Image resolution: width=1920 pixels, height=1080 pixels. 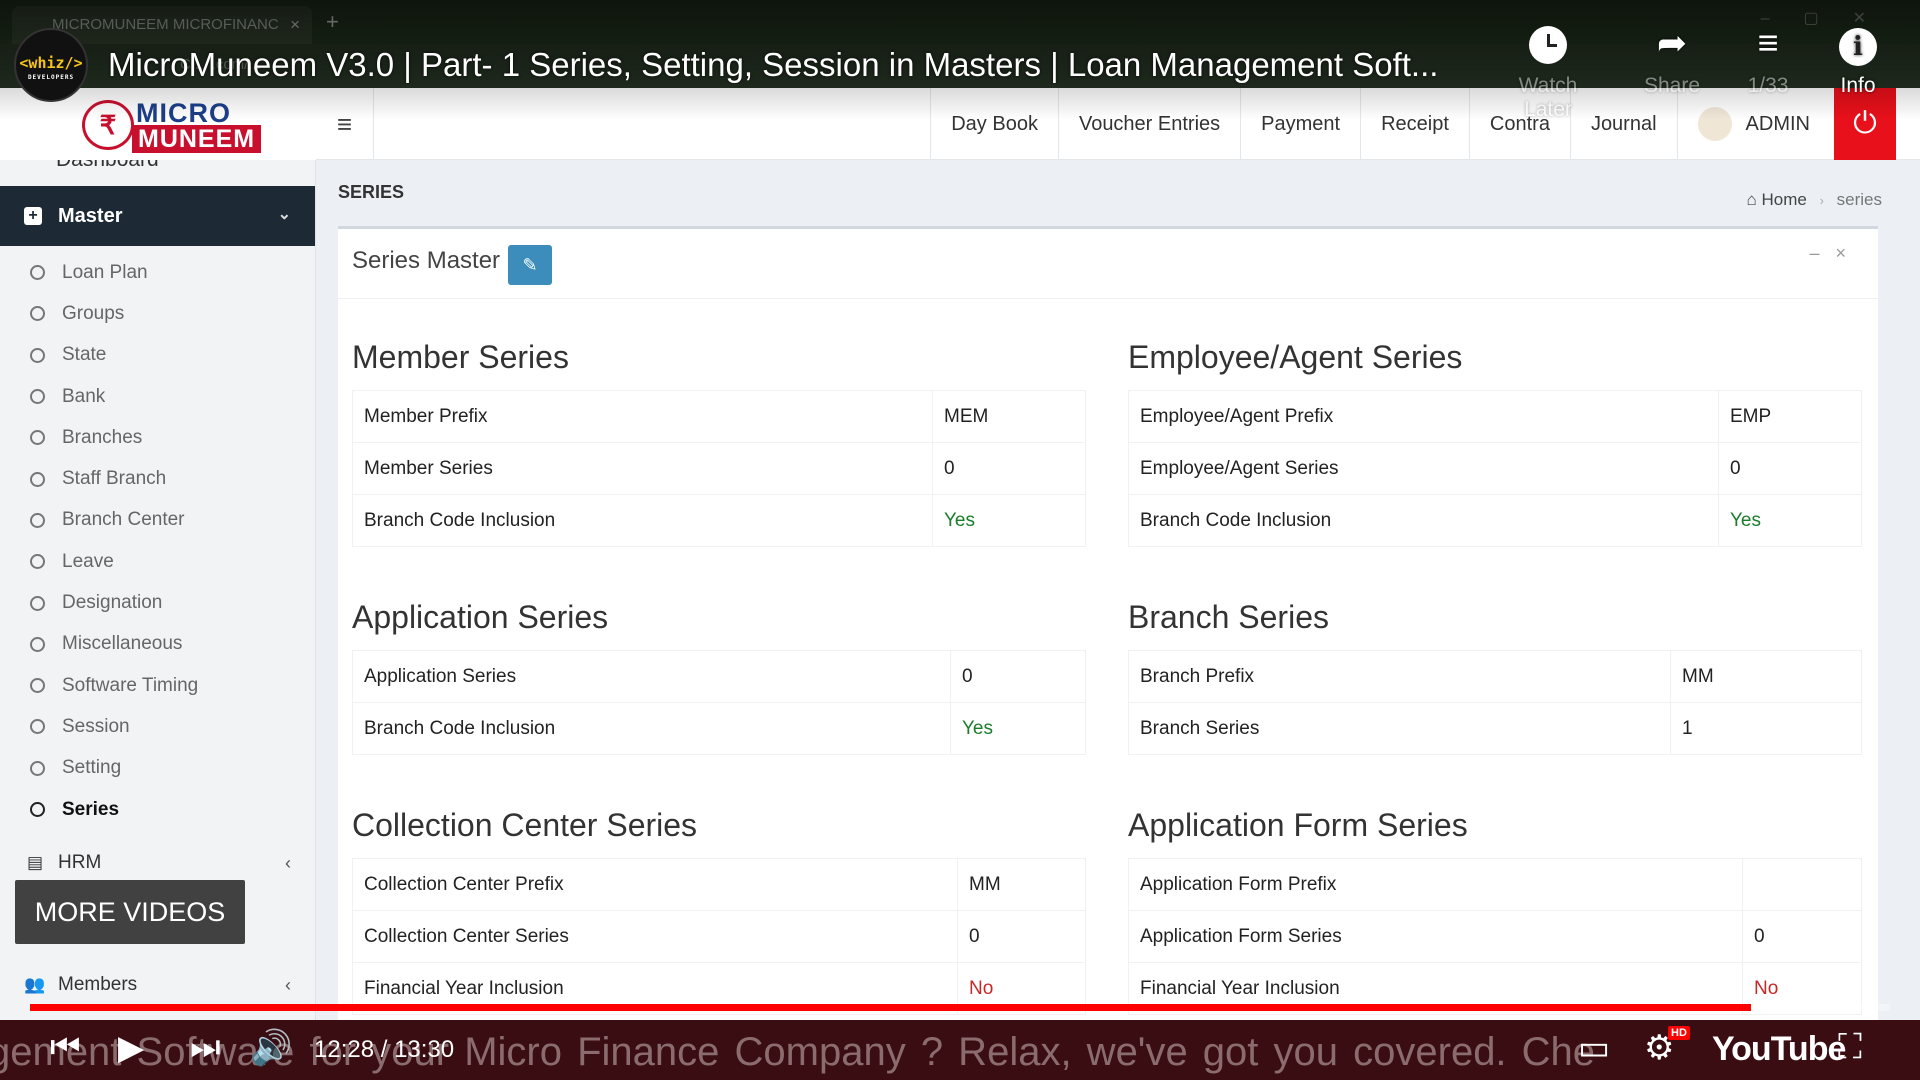 I want to click on previous-icon: ⏮, so click(x=65, y=1047).